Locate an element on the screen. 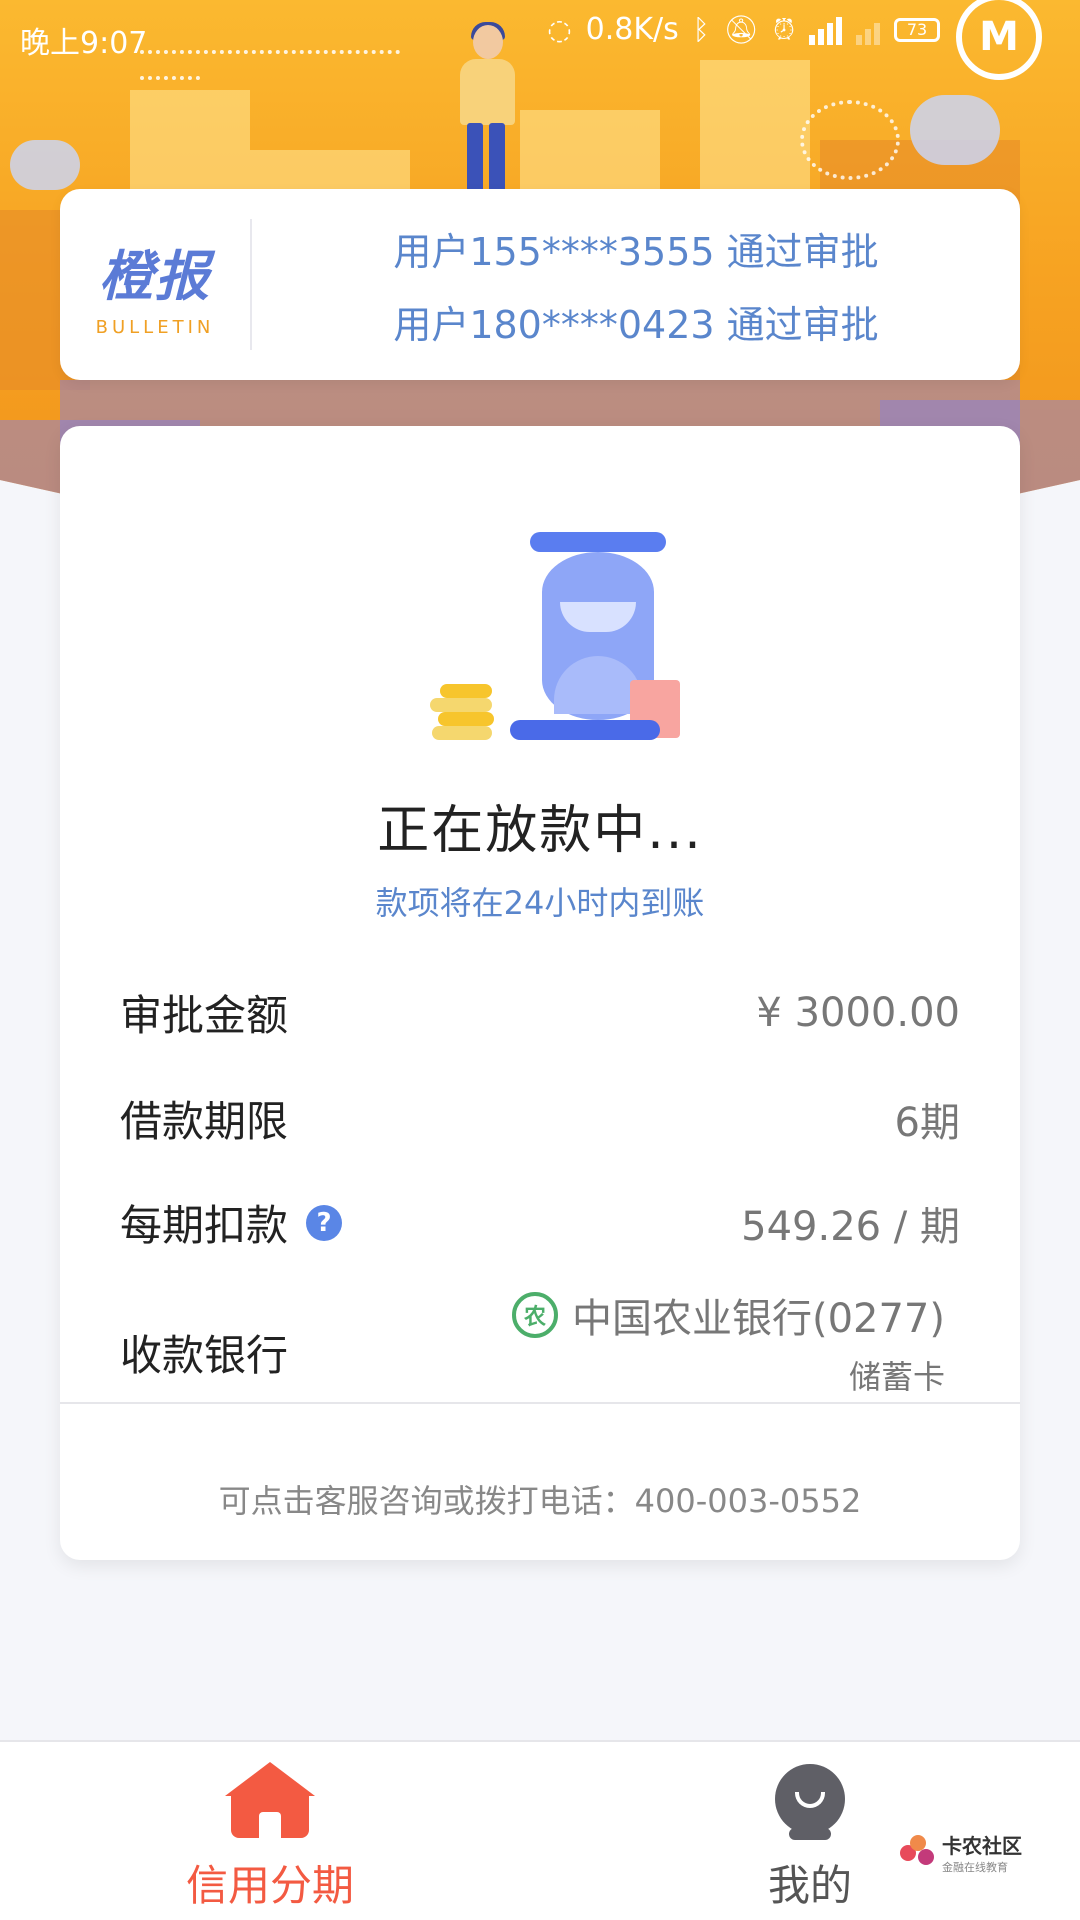 Image resolution: width=1080 pixels, height=1920 pixels. loan-term-label: 借款期限 is located at coordinates (204, 1121).